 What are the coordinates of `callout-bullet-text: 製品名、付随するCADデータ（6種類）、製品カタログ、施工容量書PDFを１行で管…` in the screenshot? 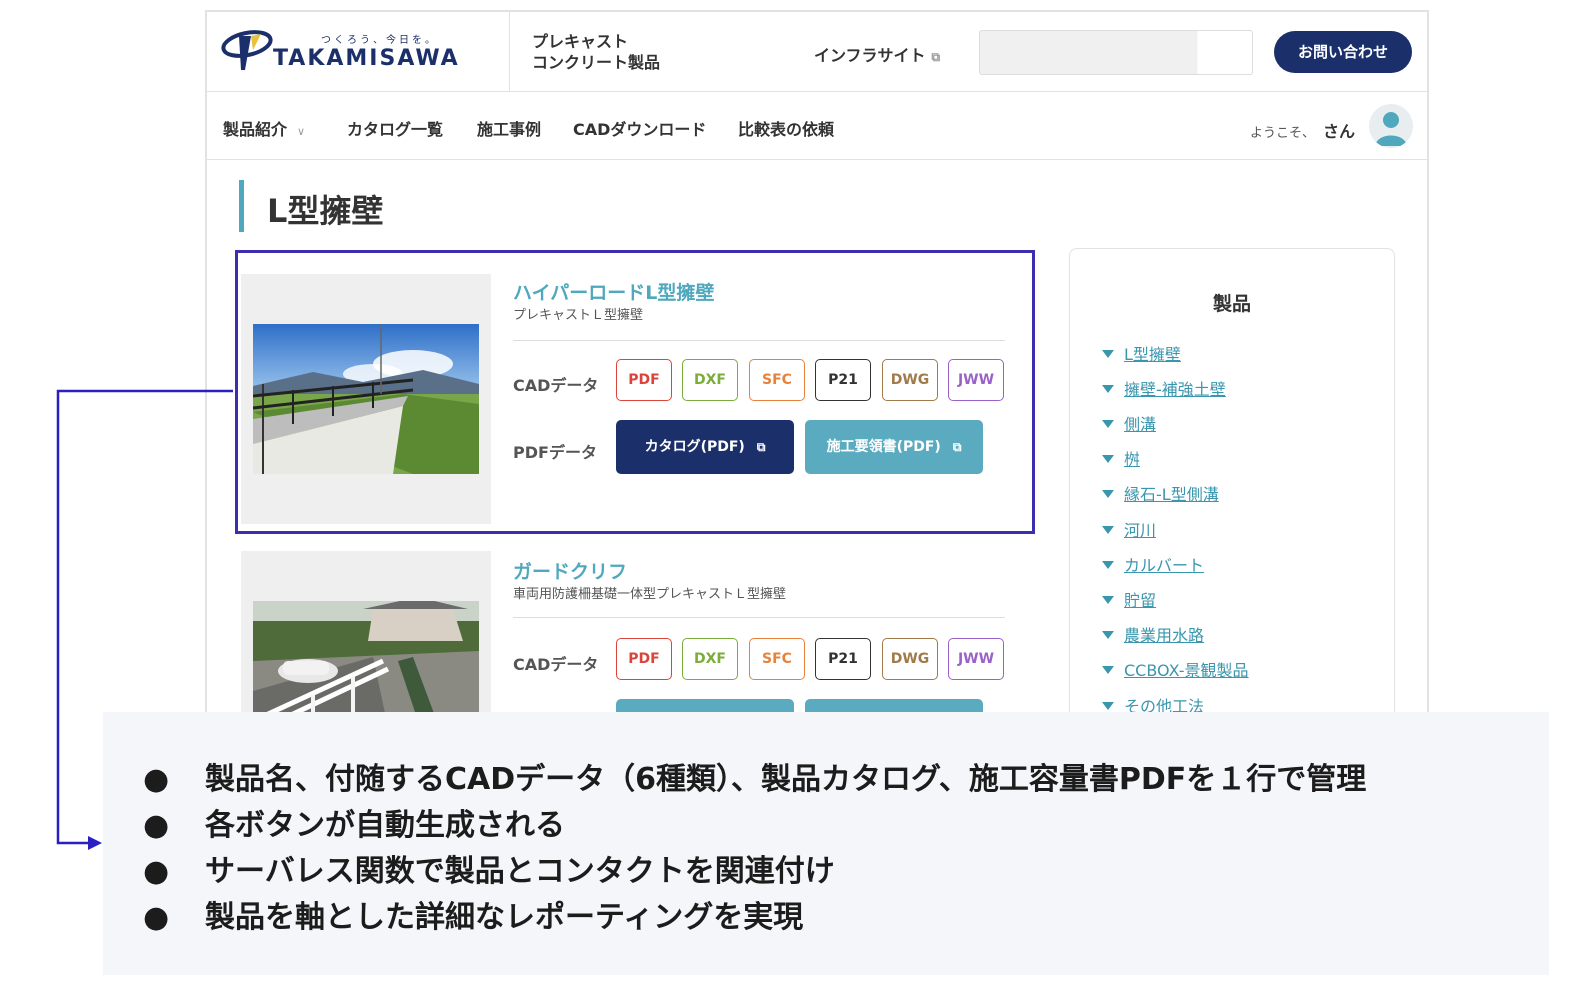 It's located at (786, 779).